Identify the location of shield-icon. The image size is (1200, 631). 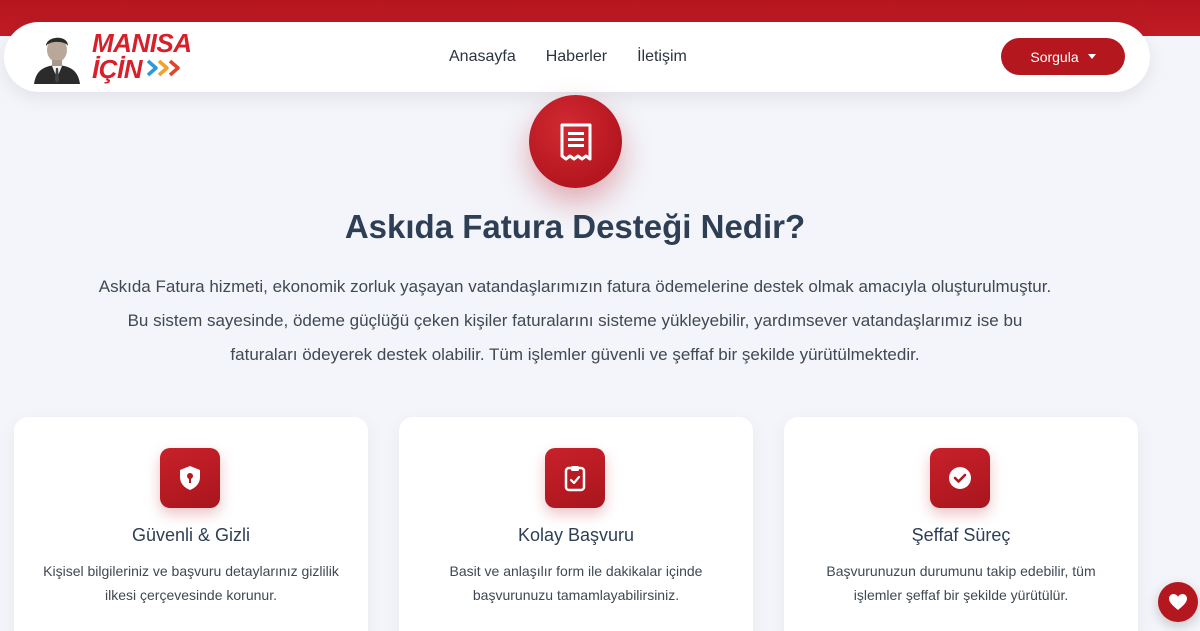
(190, 478).